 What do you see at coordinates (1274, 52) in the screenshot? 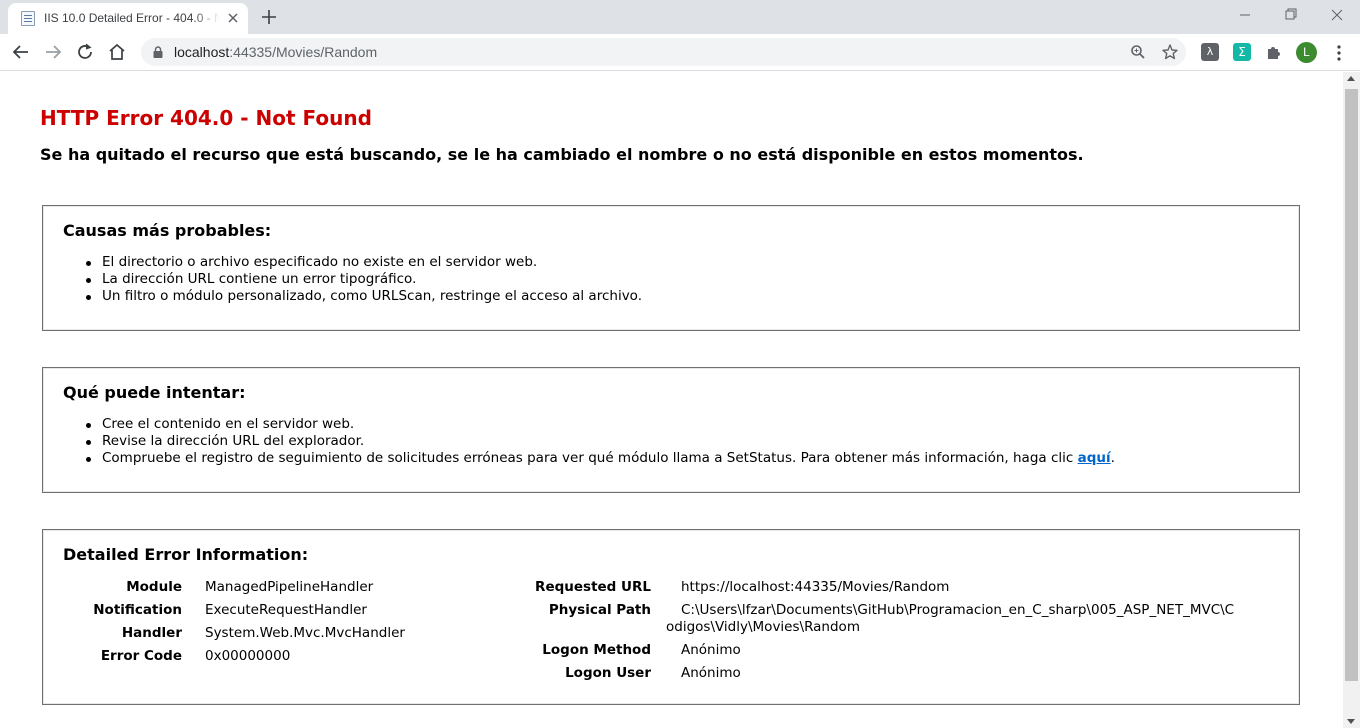
I see `extensions-puzzle-icon` at bounding box center [1274, 52].